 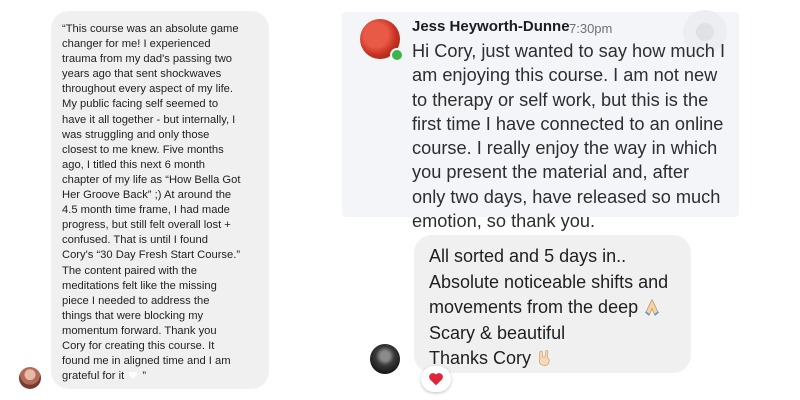 I want to click on jess-line: only two days, have released so much, so click(x=566, y=196).